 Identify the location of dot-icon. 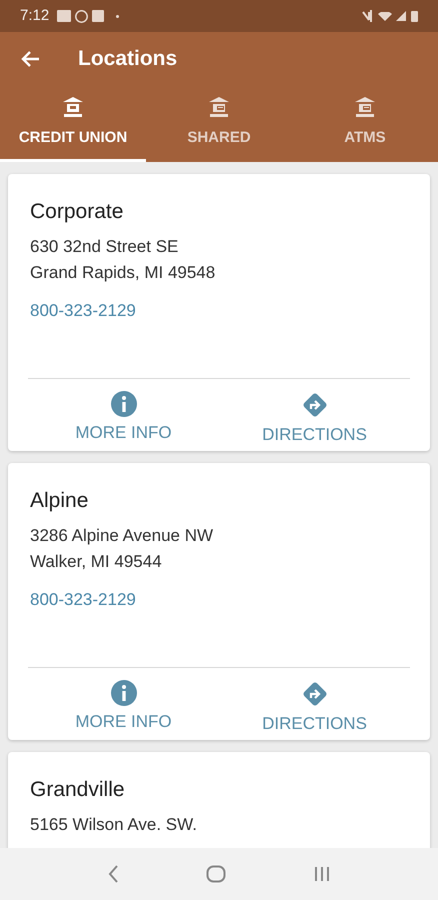
(118, 16).